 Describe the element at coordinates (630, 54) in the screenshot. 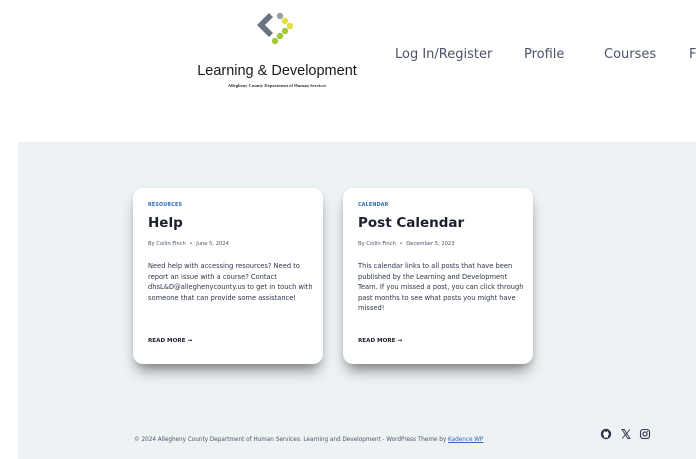

I see `nav-item-courses: Courses` at that location.